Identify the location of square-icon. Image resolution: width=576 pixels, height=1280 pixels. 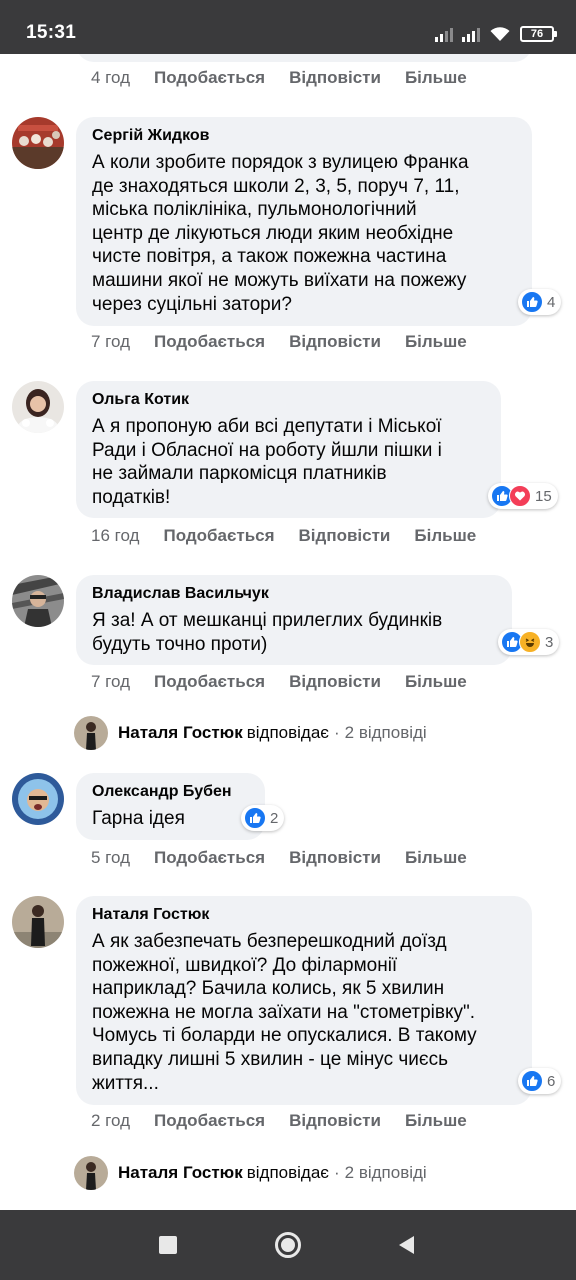
(168, 1245).